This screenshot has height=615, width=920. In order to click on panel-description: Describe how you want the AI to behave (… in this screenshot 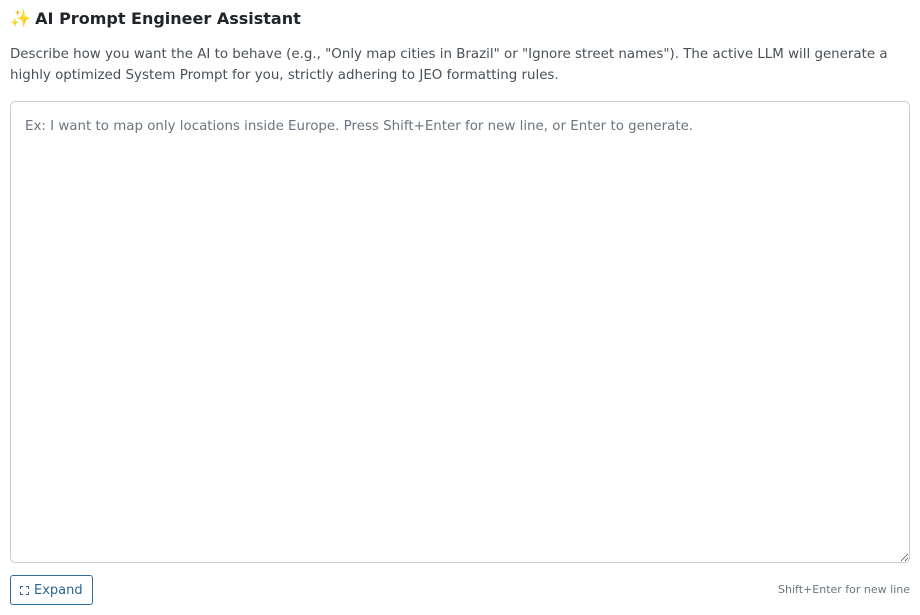, I will do `click(449, 65)`.